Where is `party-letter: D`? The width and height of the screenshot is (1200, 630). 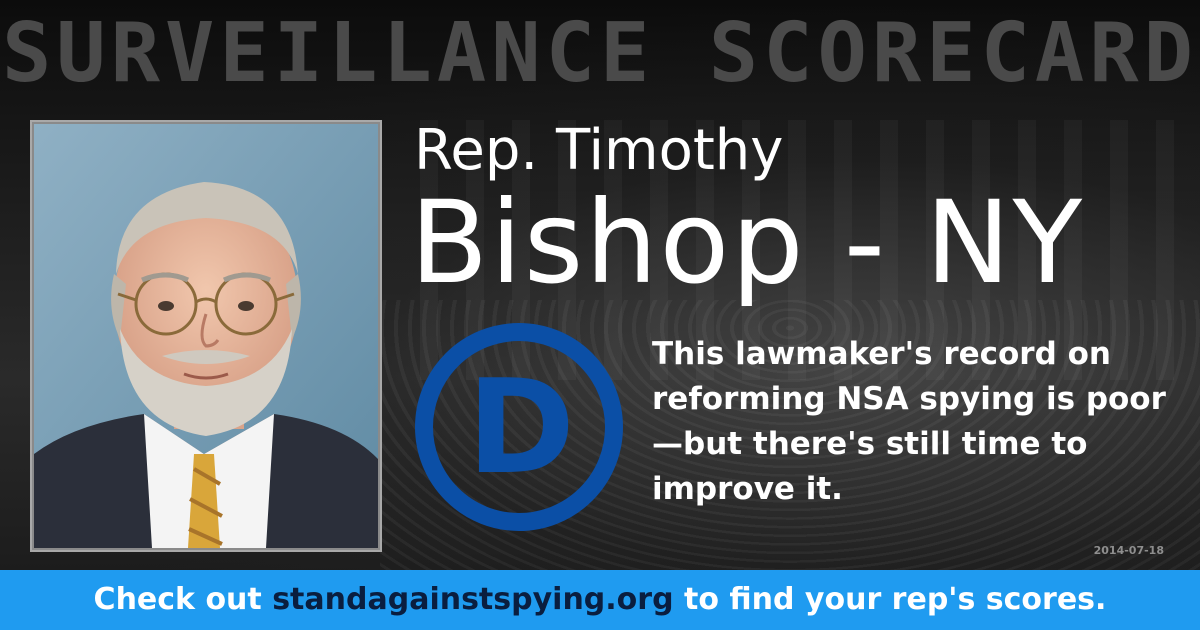
party-letter: D is located at coordinates (521, 427).